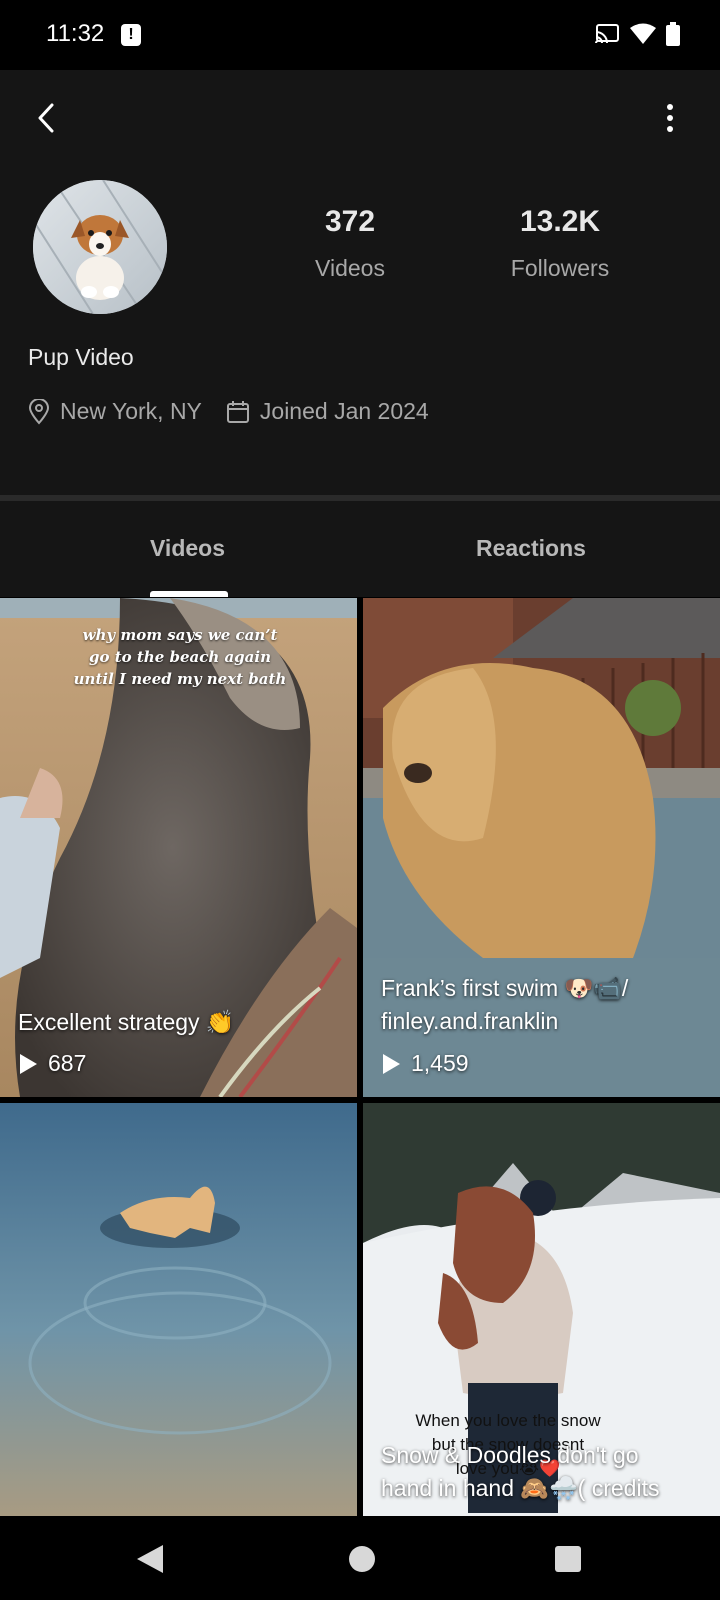 The width and height of the screenshot is (720, 1600). What do you see at coordinates (237, 411) in the screenshot?
I see `calendar-icon` at bounding box center [237, 411].